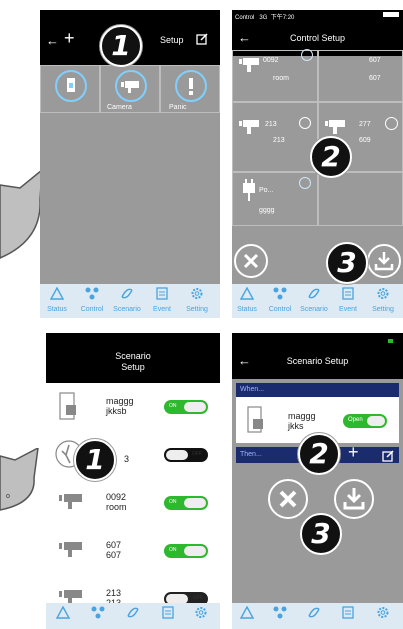 Image resolution: width=403 pixels, height=629 pixels. Describe the element at coordinates (365, 421) in the screenshot. I see `state-toggle: Open` at that location.